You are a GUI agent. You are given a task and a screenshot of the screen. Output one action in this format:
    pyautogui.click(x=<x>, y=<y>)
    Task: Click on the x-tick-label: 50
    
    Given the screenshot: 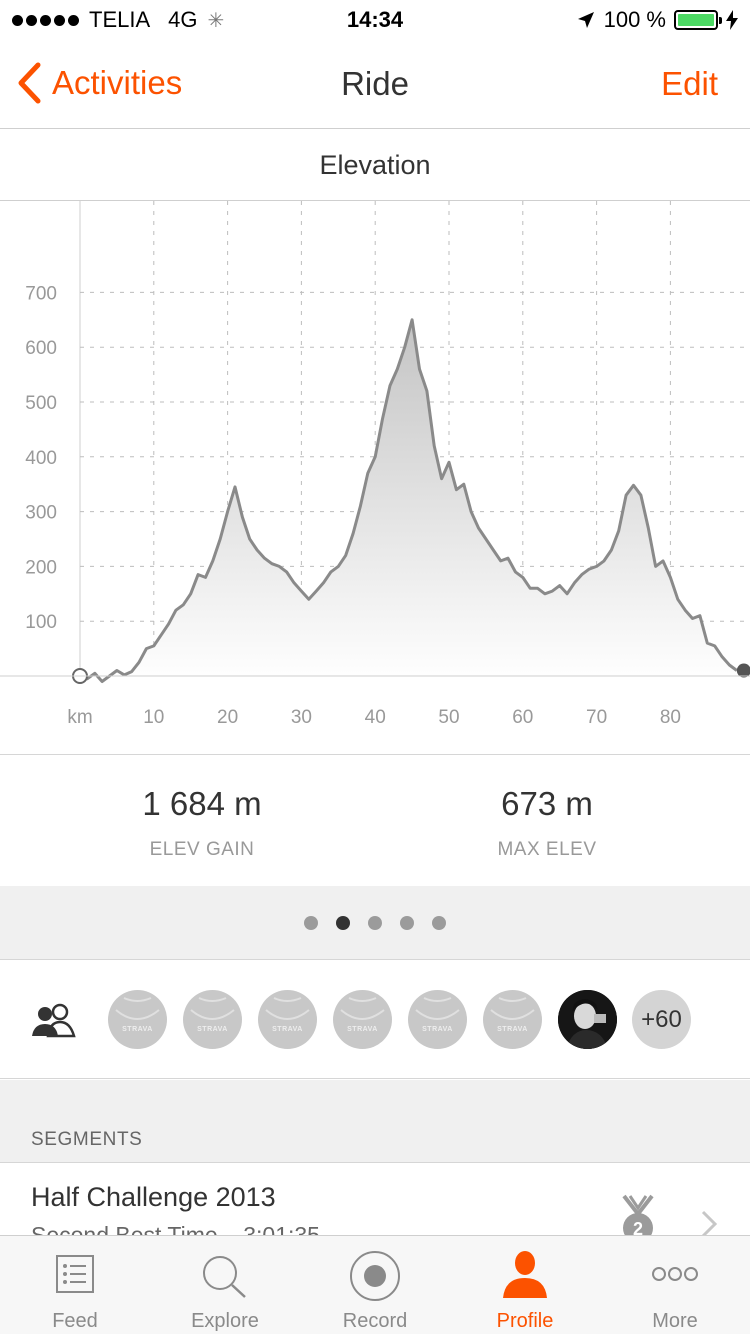 What is the action you would take?
    pyautogui.click(x=448, y=717)
    